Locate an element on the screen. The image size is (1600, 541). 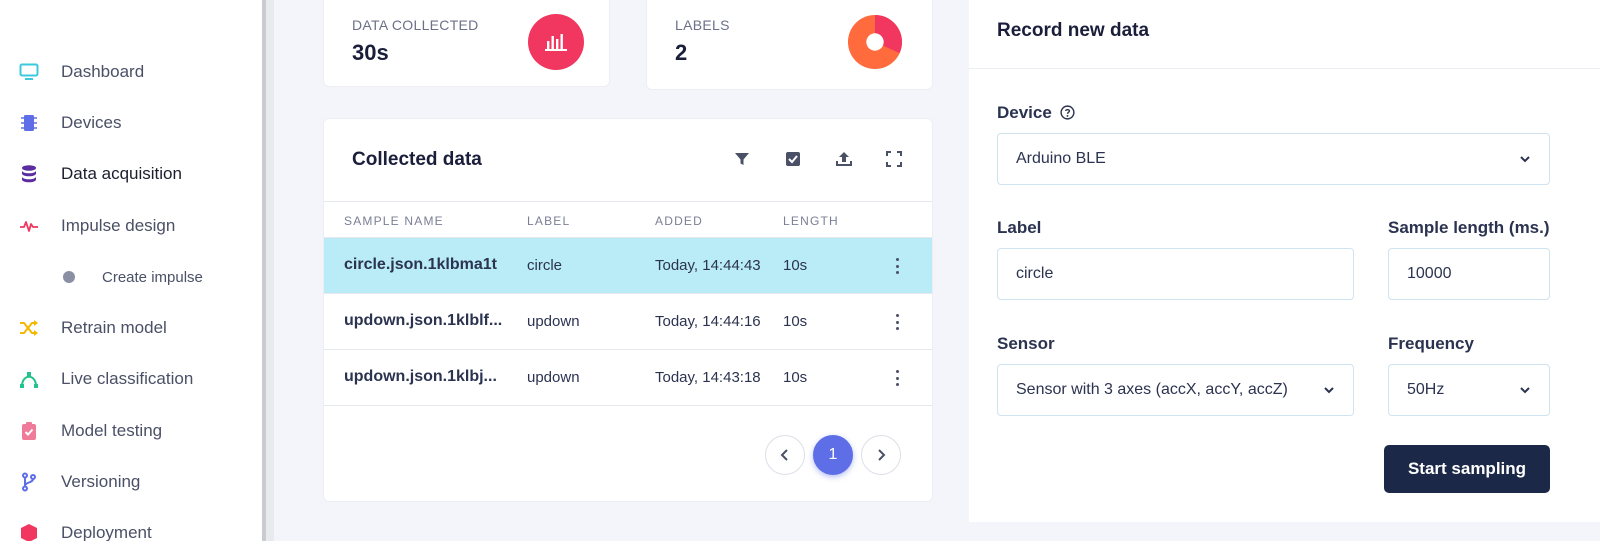
page-number-button: 1 is located at coordinates (833, 455).